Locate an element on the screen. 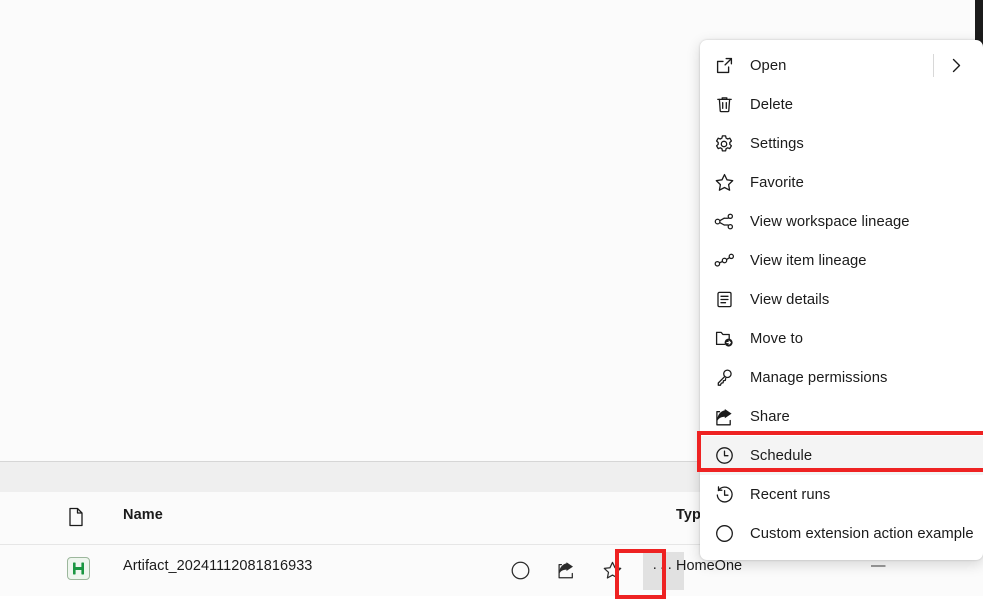 The image size is (983, 599). move-to-folder-icon is located at coordinates (724, 339).